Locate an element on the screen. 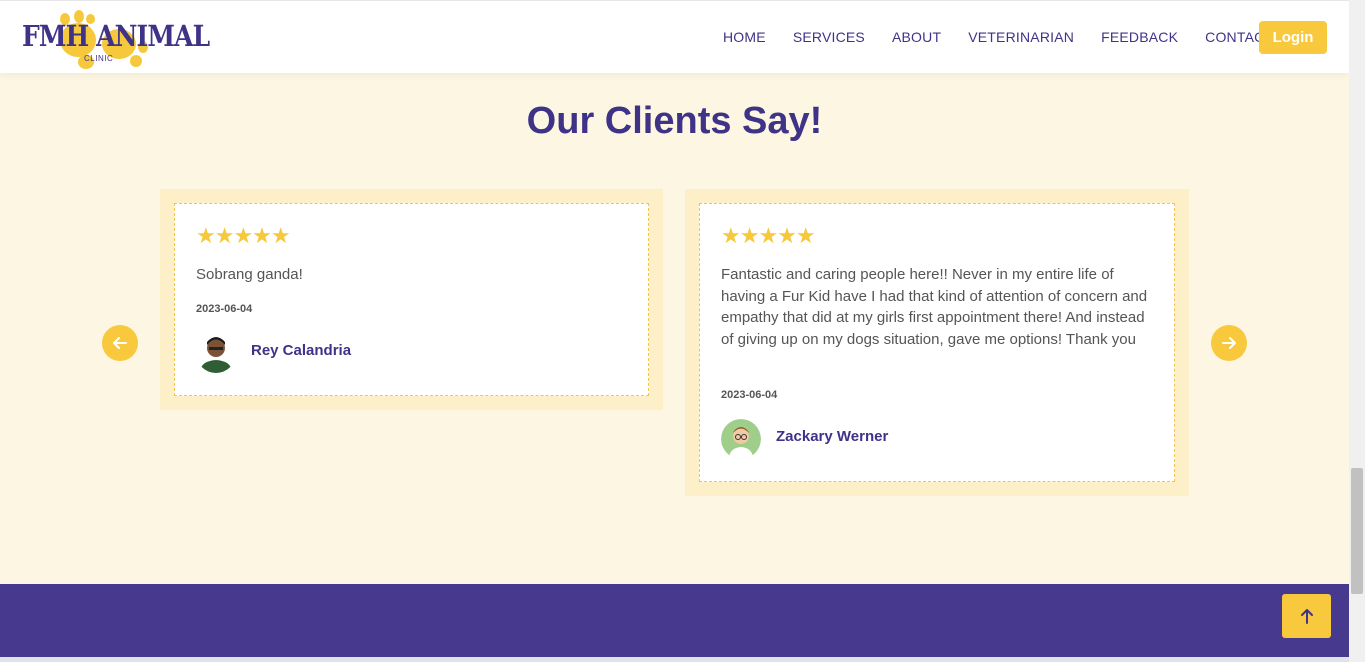 This screenshot has height=662, width=1365. arrow-up-icon is located at coordinates (1306, 616).